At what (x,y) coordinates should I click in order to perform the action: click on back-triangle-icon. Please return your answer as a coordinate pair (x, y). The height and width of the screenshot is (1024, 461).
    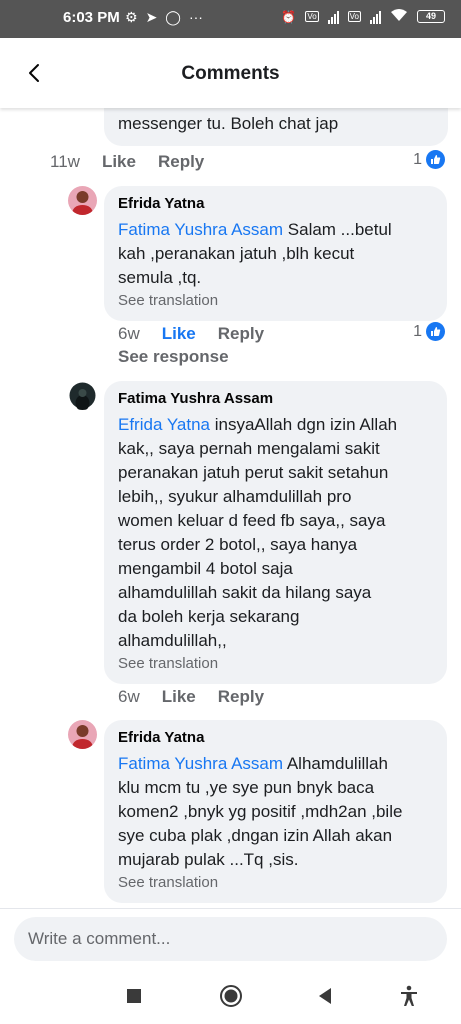
    Looking at the image, I should click on (325, 996).